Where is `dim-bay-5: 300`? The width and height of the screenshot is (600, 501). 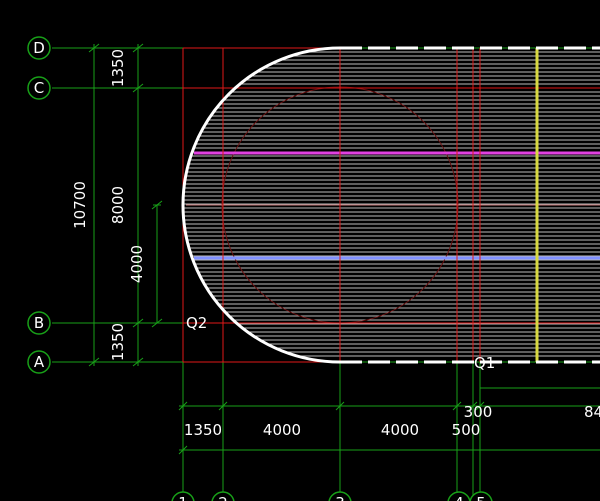
dim-bay-5: 300 is located at coordinates (478, 412).